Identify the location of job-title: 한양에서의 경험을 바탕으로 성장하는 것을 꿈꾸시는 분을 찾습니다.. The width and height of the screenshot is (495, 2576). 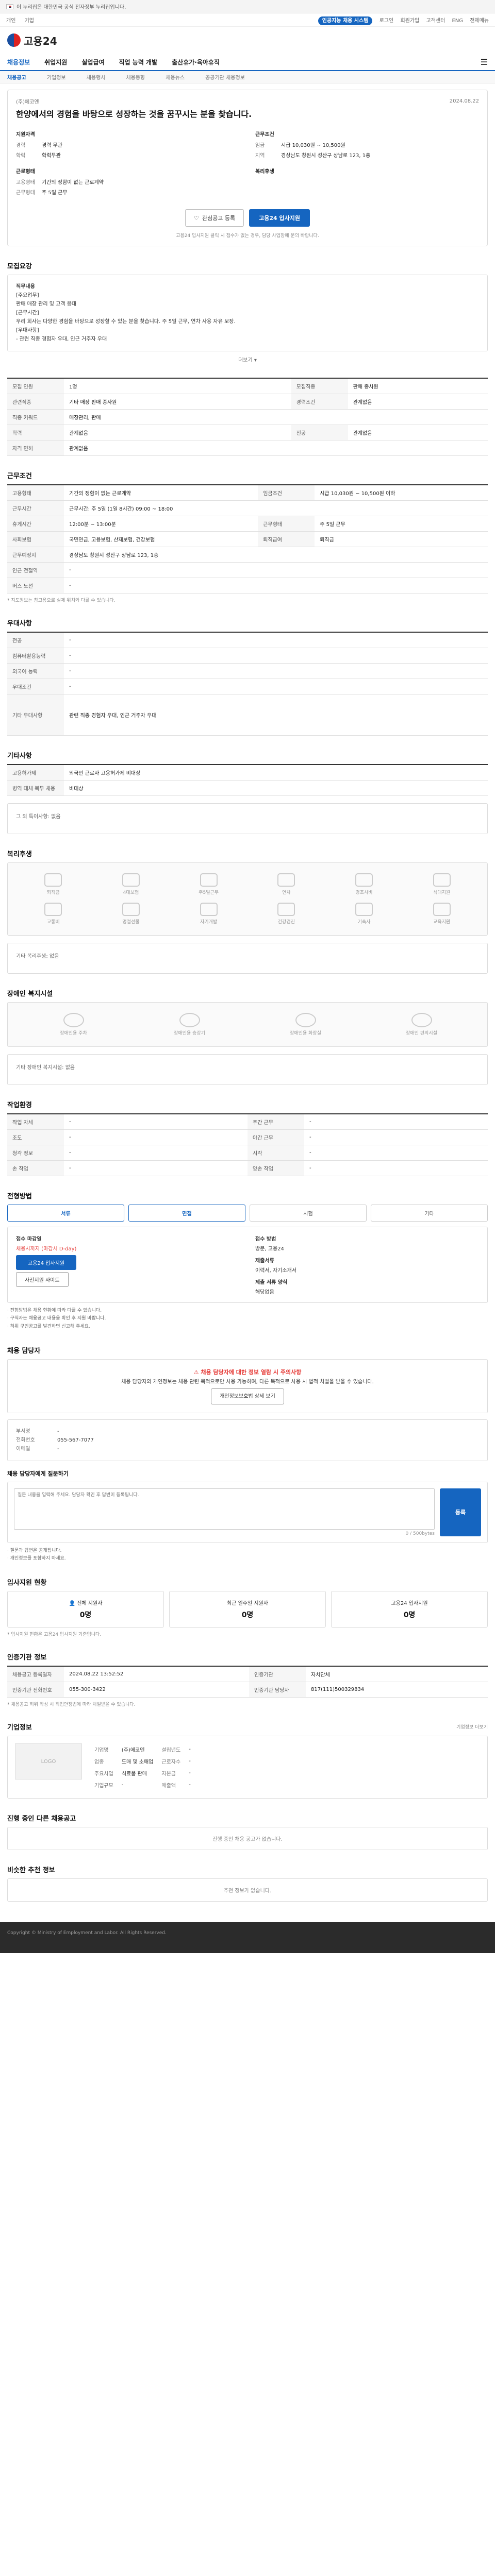
(134, 114).